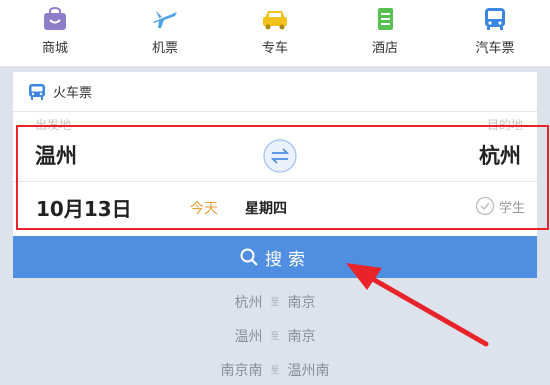 The width and height of the screenshot is (550, 385). I want to click on car-icon, so click(275, 20).